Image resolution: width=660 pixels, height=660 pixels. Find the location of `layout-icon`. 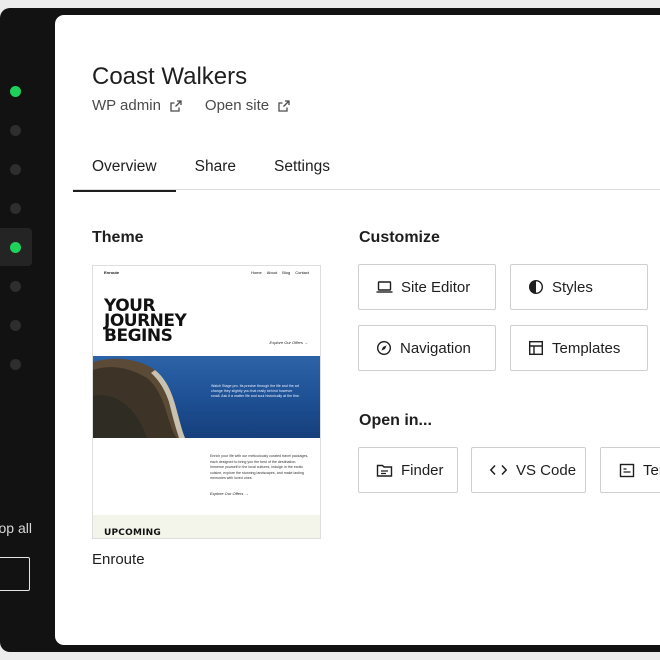

layout-icon is located at coordinates (536, 348).